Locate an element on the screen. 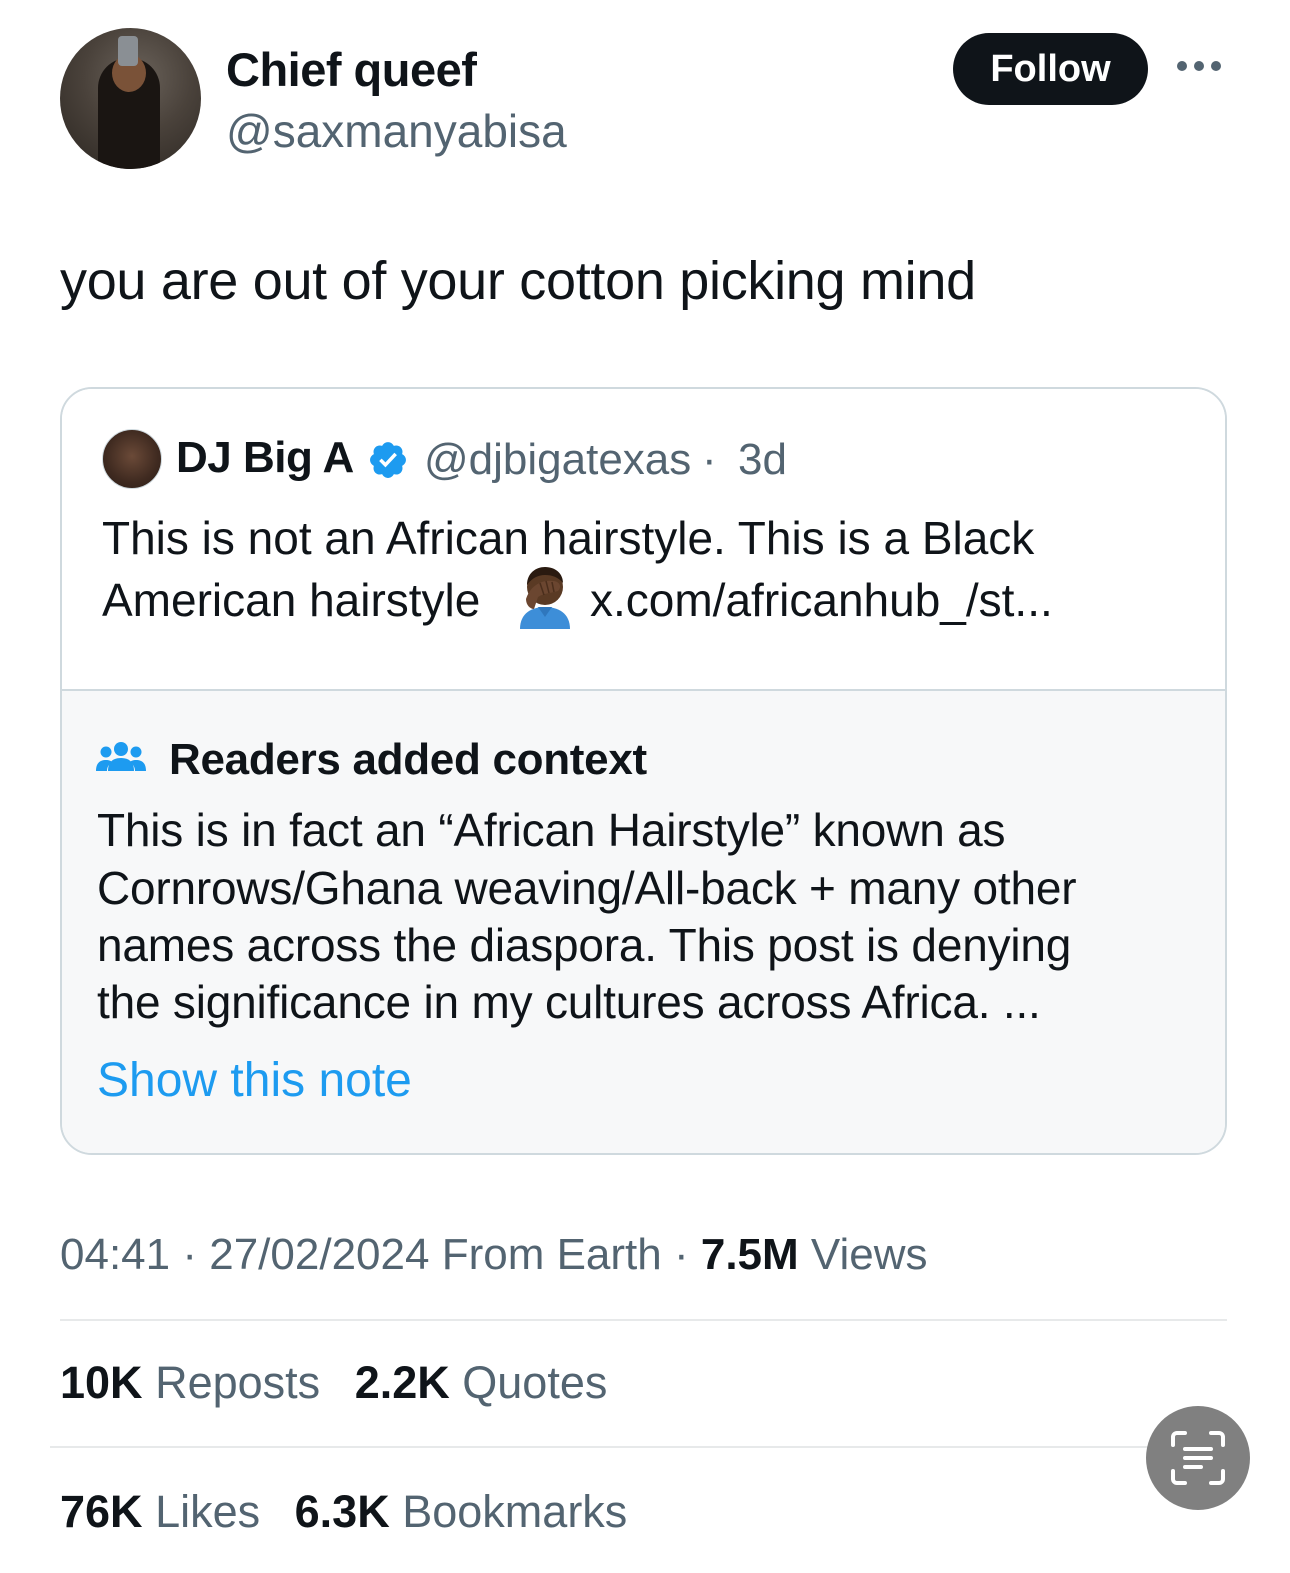 The image size is (1290, 1573). likes-label: Likes is located at coordinates (208, 1511).